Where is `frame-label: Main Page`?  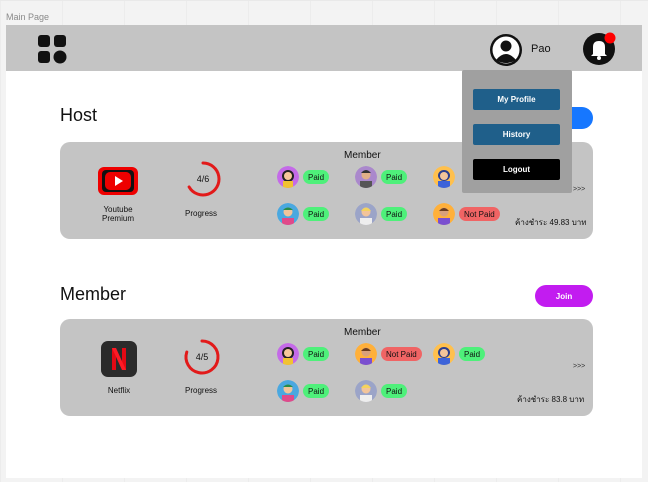 frame-label: Main Page is located at coordinates (28, 17).